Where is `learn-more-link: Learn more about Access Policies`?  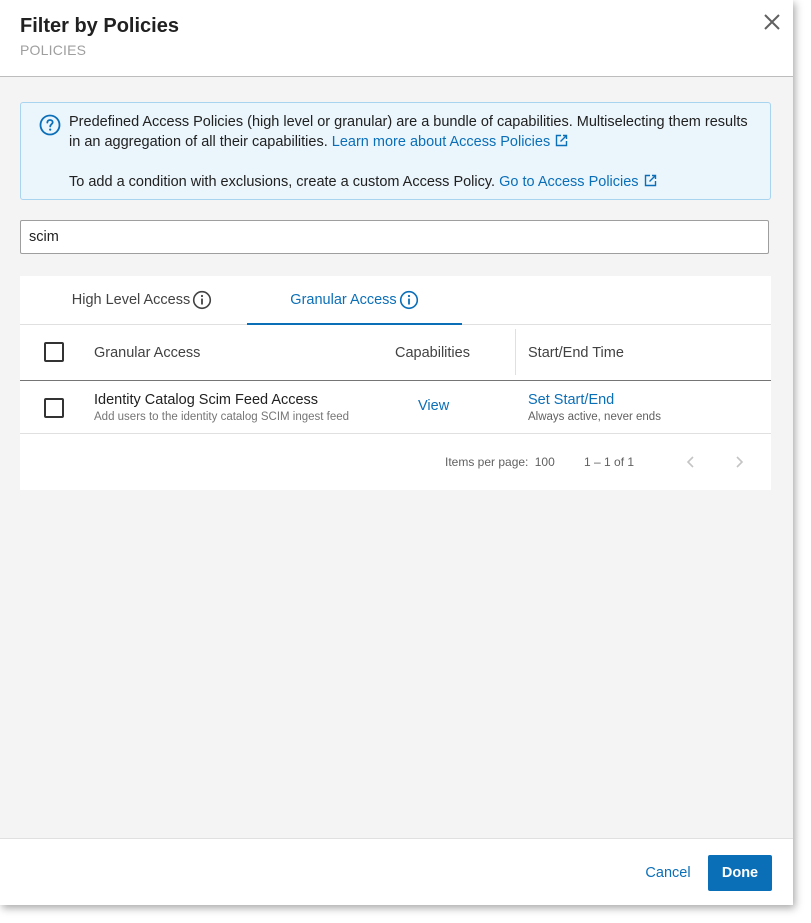 learn-more-link: Learn more about Access Policies is located at coordinates (450, 142).